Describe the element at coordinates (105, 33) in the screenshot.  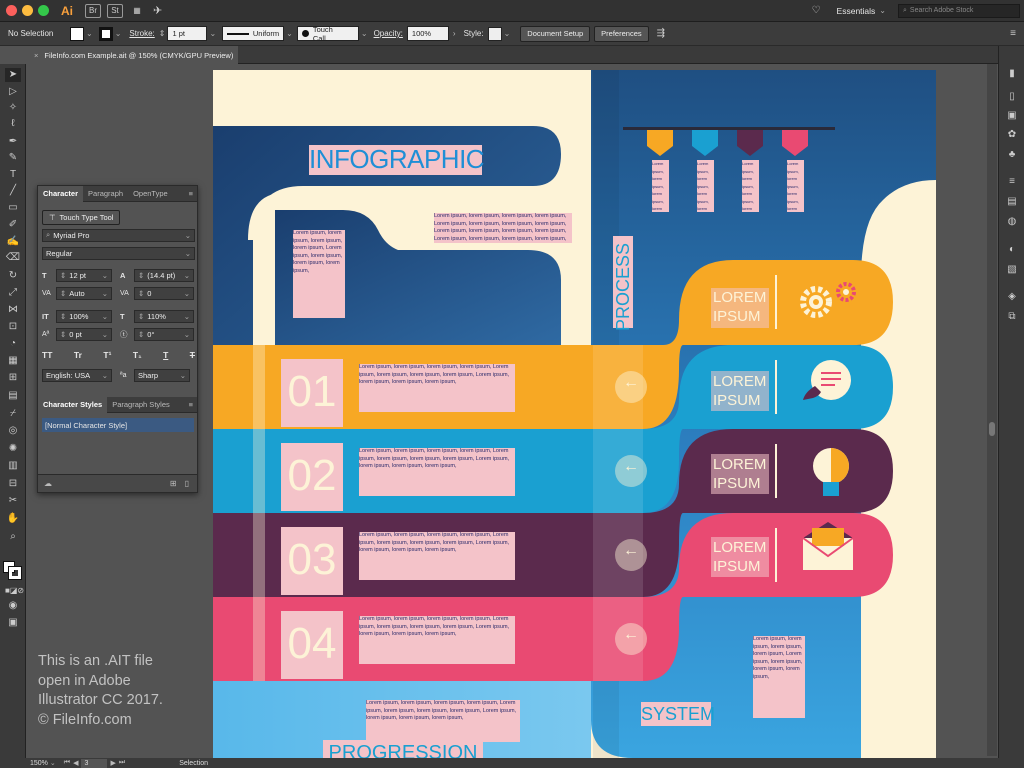
I see `stroke-swatch` at that location.